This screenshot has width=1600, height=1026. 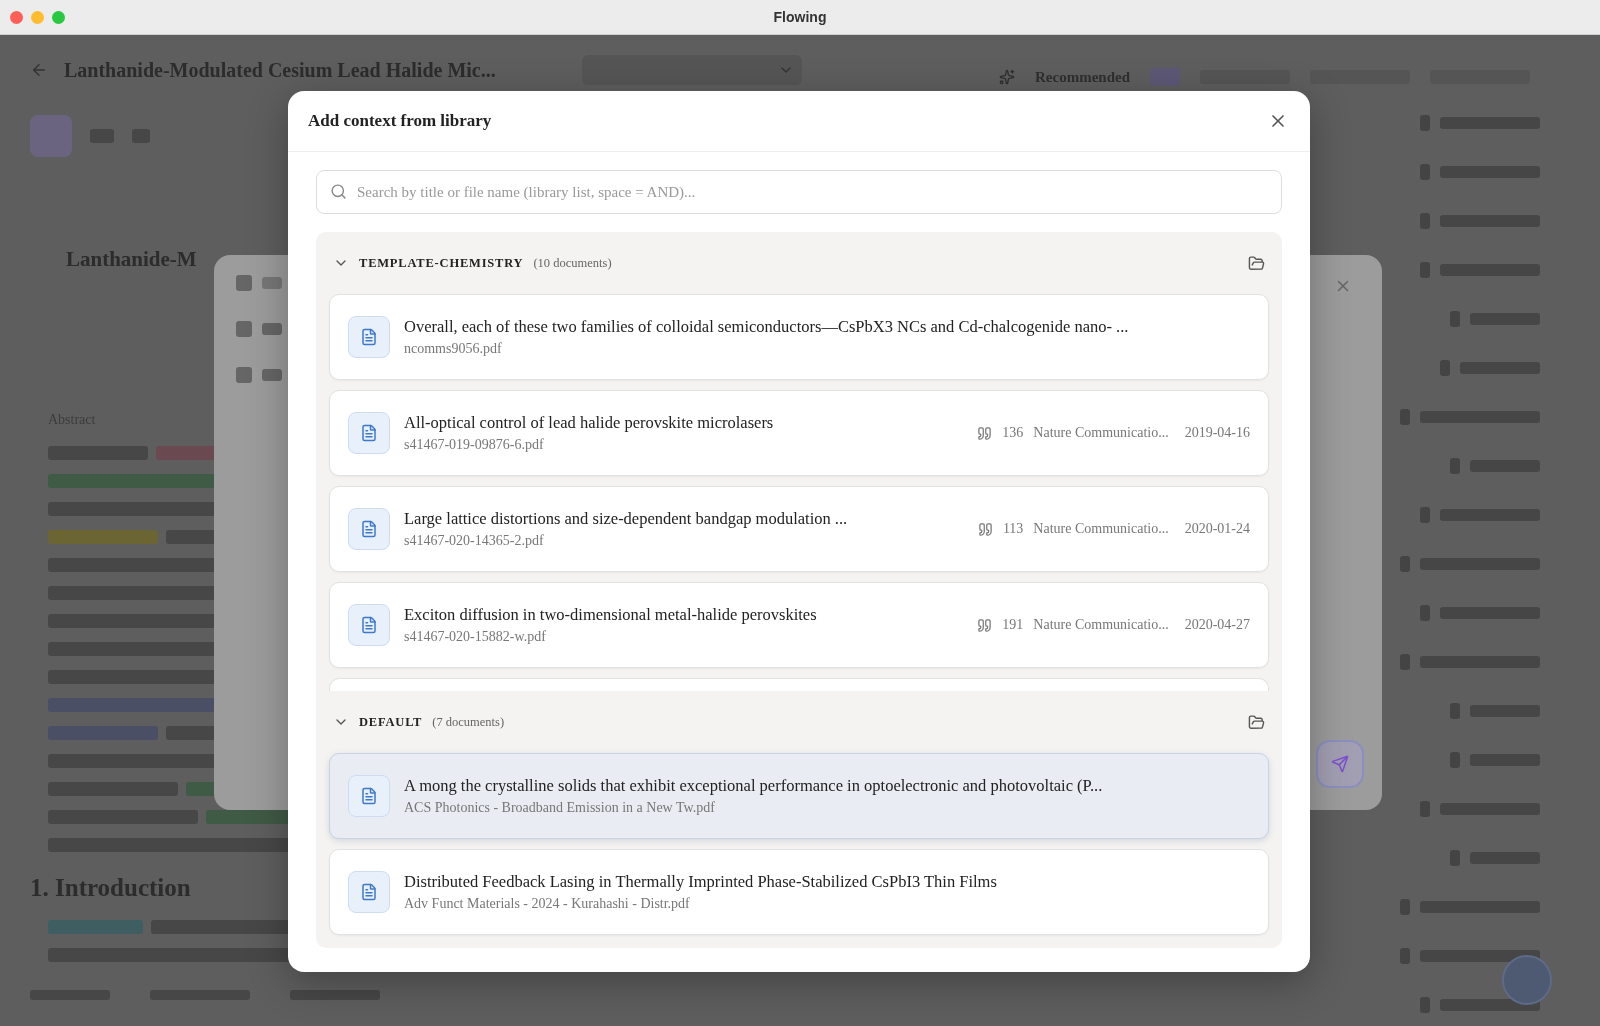 What do you see at coordinates (573, 263) in the screenshot?
I see `document-count: (10 documents)` at bounding box center [573, 263].